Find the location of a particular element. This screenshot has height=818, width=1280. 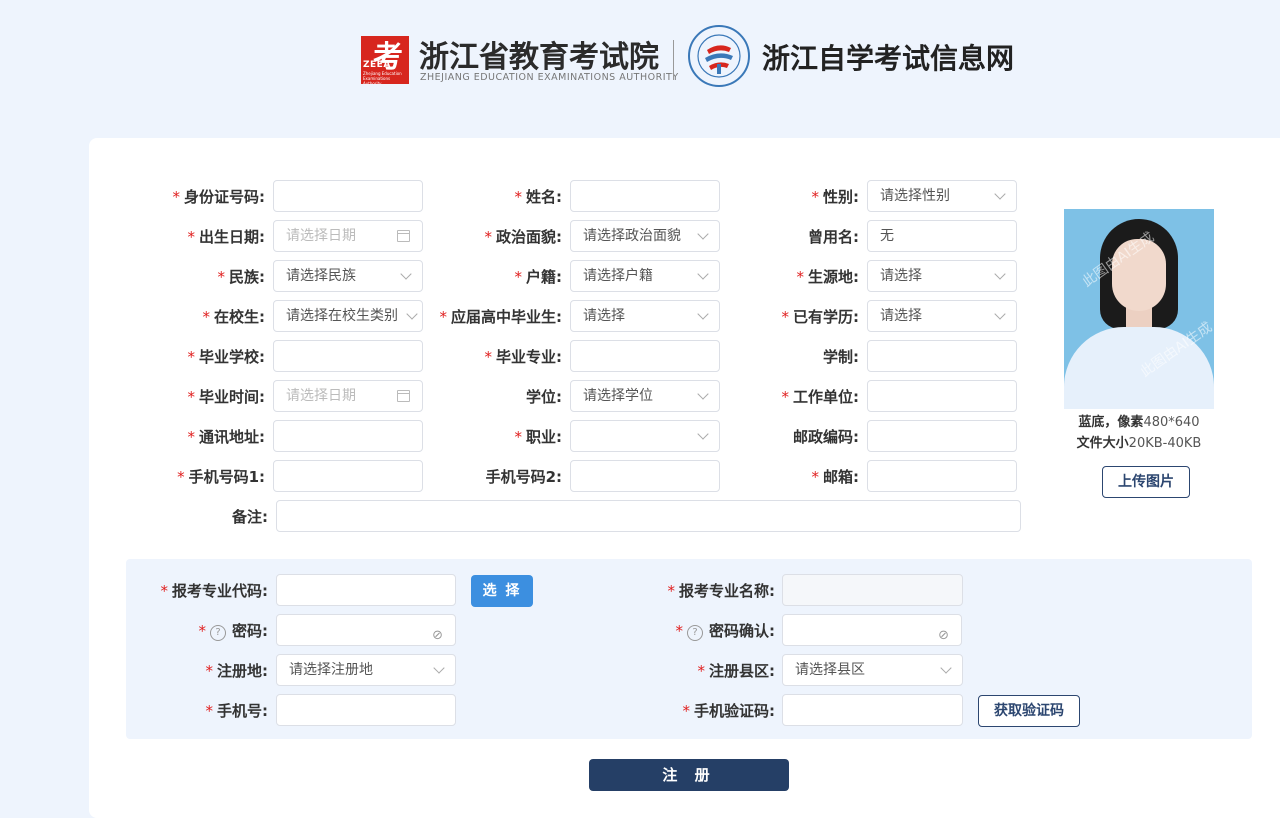

reg-county-select: 请选择县区 is located at coordinates (872, 670).